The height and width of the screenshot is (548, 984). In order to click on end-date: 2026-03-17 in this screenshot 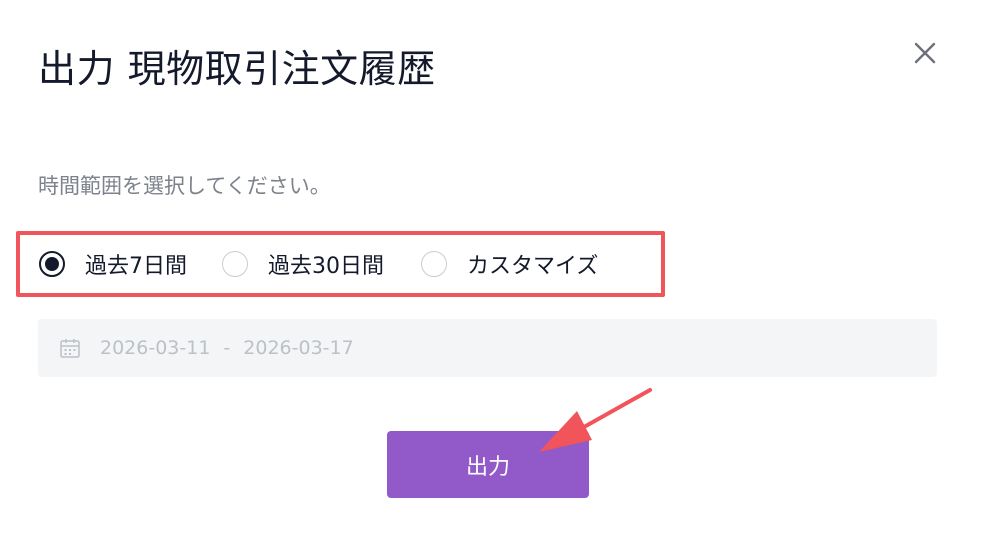, I will do `click(298, 348)`.